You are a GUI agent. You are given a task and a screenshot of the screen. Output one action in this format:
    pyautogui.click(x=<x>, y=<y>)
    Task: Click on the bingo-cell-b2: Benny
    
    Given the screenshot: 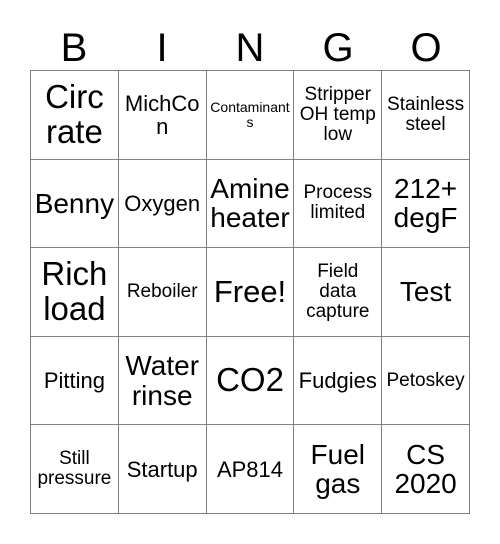 What is the action you would take?
    pyautogui.click(x=75, y=204)
    